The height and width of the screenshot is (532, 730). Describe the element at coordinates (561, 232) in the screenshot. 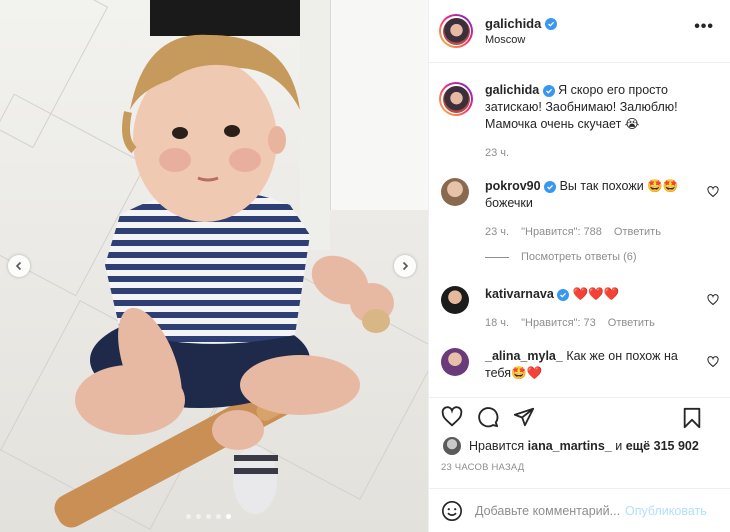

I see `comment-likes: "Нравится": 788` at that location.